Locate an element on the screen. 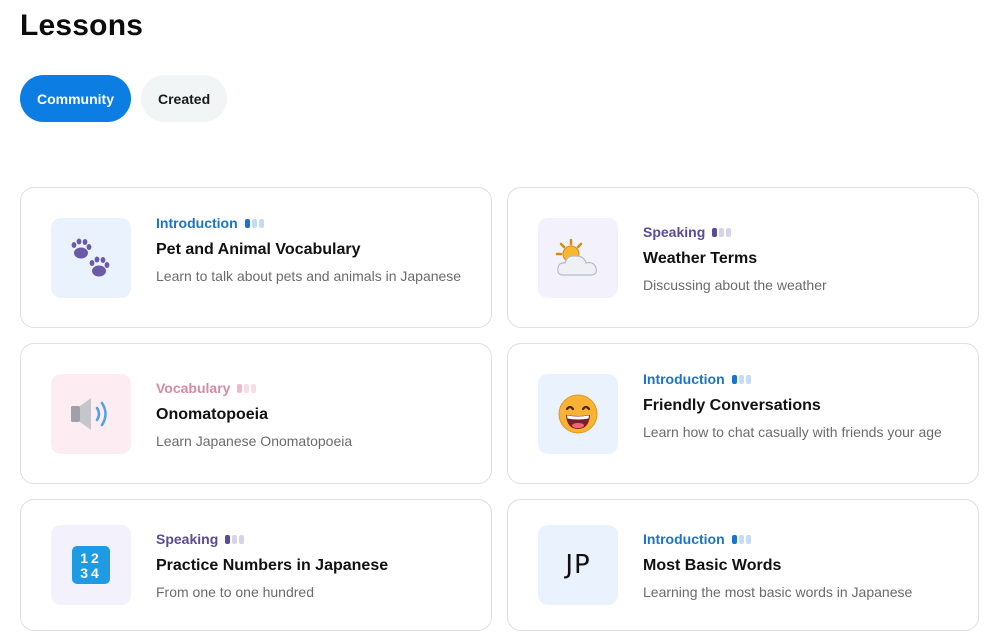  lesson-title: Practice Numbers in Japanese is located at coordinates (272, 565).